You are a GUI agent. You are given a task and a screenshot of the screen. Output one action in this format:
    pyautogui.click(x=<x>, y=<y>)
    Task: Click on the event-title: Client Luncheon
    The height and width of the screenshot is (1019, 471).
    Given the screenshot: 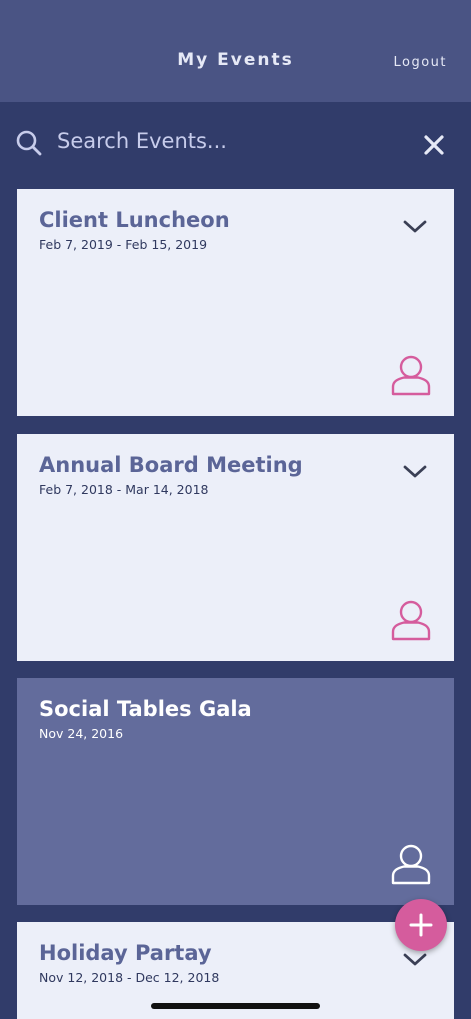 What is the action you would take?
    pyautogui.click(x=134, y=220)
    